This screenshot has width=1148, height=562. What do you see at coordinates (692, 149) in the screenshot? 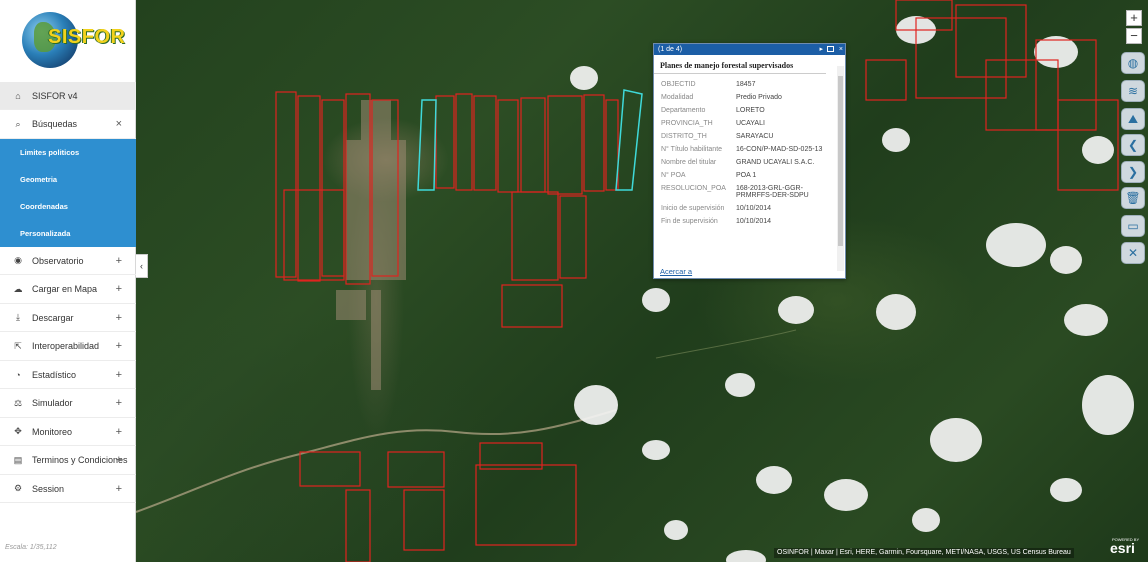
I see `attribute-key: N° Título habilitante` at bounding box center [692, 149].